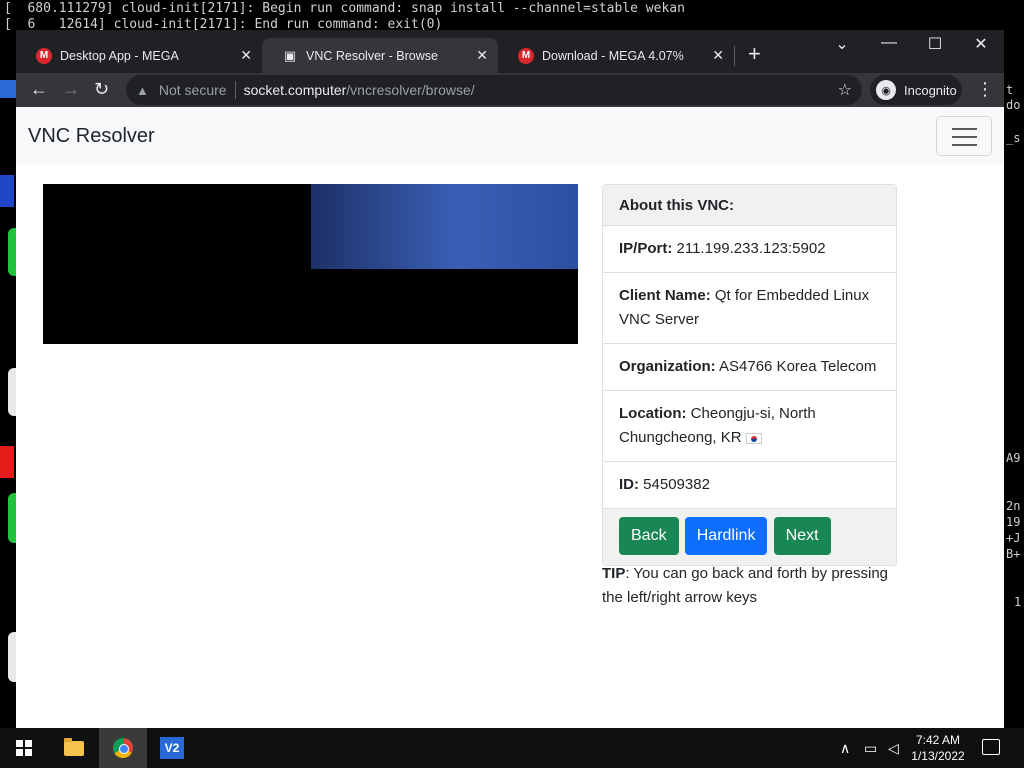 The width and height of the screenshot is (1024, 768). I want to click on terminal-fragment: do, so click(1013, 105).